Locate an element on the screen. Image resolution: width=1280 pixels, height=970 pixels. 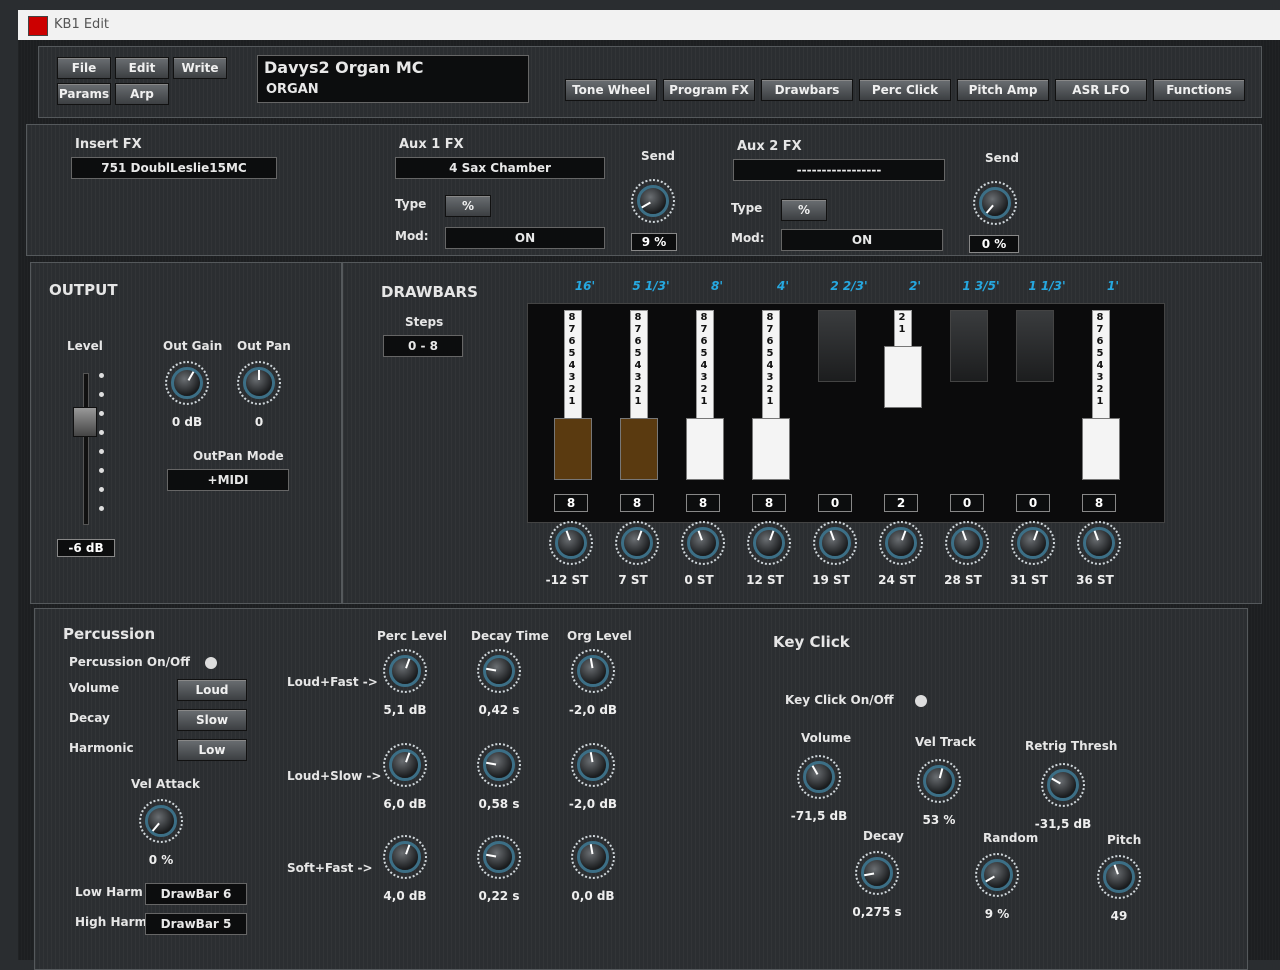
kc-decay-label: Decay is located at coordinates (883, 836).